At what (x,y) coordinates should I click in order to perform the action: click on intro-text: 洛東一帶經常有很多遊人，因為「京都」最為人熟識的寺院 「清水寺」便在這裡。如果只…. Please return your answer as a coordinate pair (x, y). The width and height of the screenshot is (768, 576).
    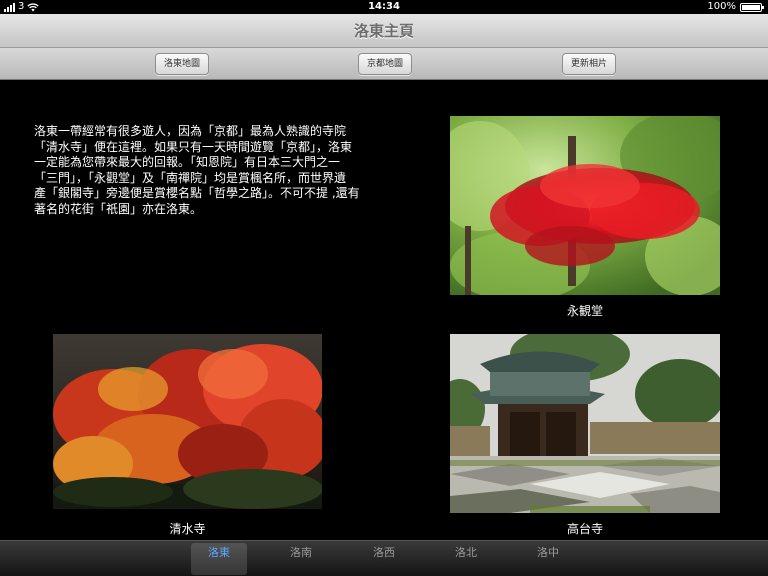
    Looking at the image, I should click on (197, 170).